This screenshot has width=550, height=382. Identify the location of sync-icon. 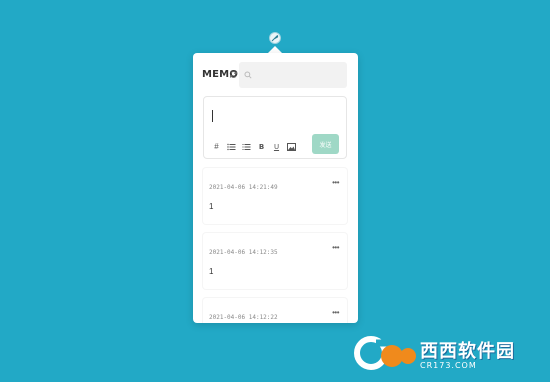
(233, 74).